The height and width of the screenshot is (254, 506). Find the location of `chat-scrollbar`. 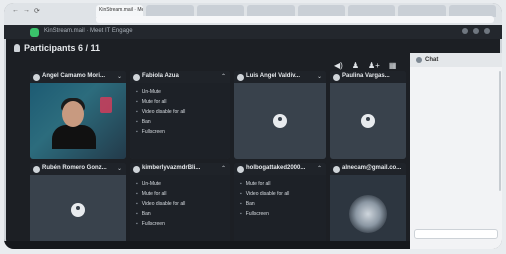

chat-scrollbar is located at coordinates (500, 131).